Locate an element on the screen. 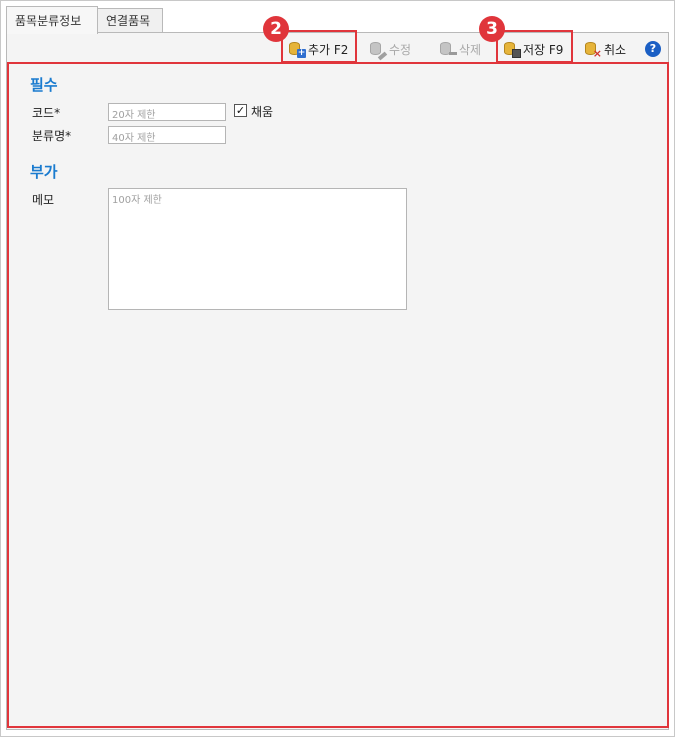 Image resolution: width=675 pixels, height=737 pixels. code-label-text: 코드 is located at coordinates (43, 113).